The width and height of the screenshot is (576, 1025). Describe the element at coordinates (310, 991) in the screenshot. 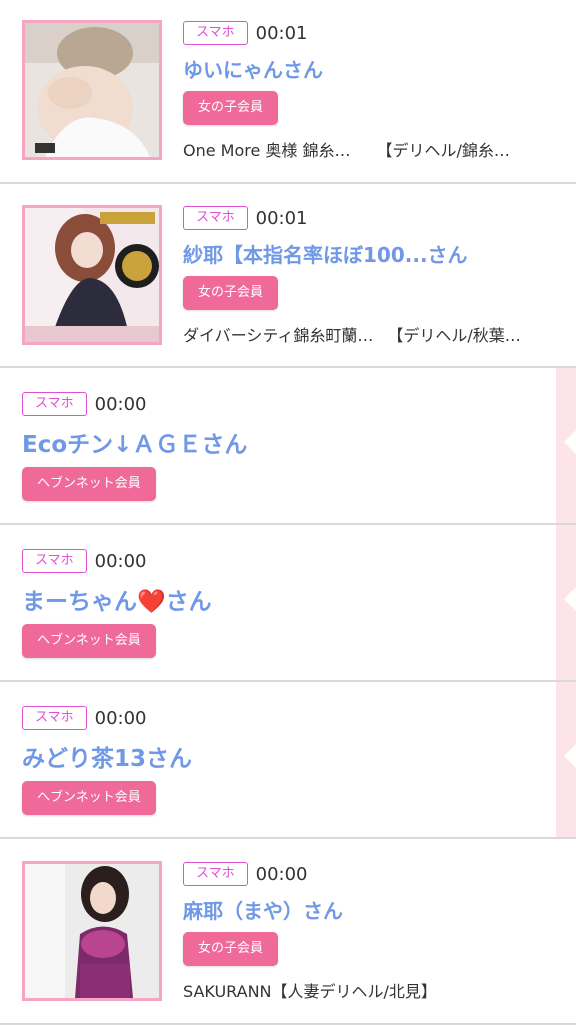

I see `shop-name: SAKURANN【人妻デリヘル/北見】` at that location.